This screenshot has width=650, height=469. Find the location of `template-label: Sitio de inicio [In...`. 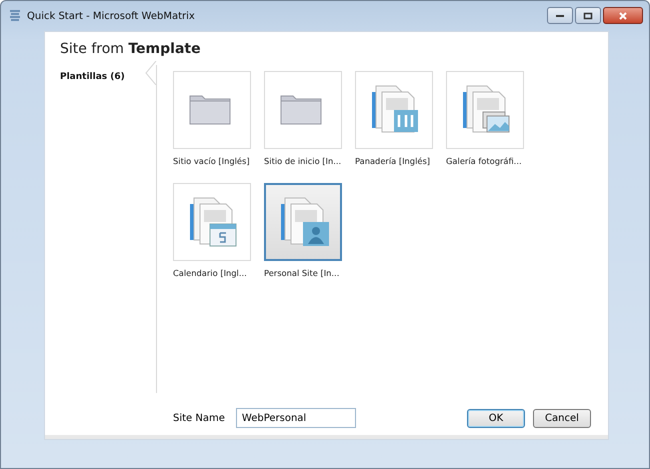

template-label: Sitio de inicio [In... is located at coordinates (303, 161).